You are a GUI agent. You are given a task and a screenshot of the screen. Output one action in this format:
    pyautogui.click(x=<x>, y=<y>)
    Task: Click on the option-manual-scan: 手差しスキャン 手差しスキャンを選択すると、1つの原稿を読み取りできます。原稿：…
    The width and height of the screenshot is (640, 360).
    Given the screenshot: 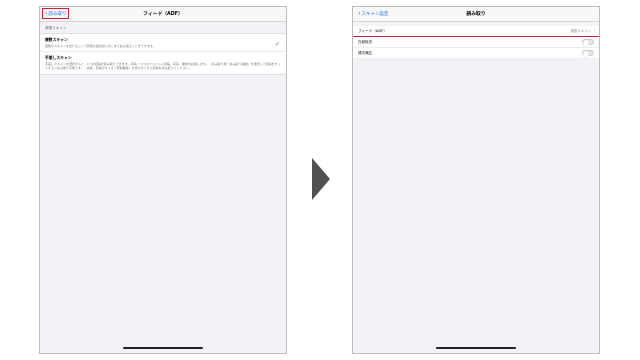 What is the action you would take?
    pyautogui.click(x=163, y=62)
    